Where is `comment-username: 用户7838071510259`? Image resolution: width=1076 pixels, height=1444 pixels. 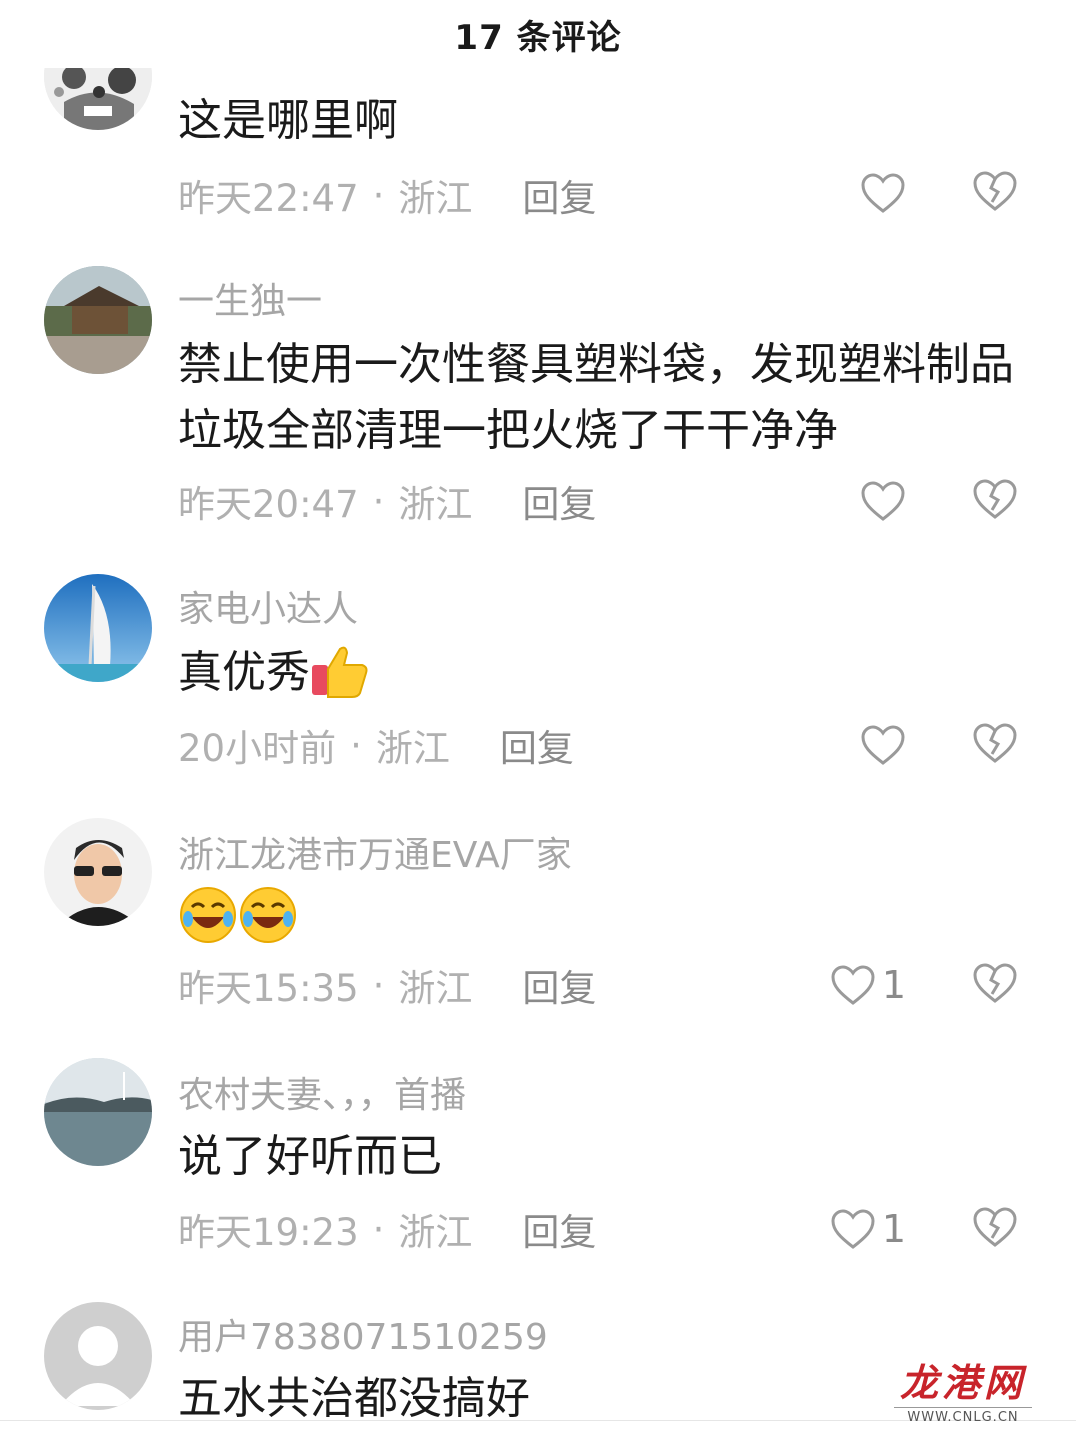
comment-username: 用户7838071510259 is located at coordinates (363, 1334).